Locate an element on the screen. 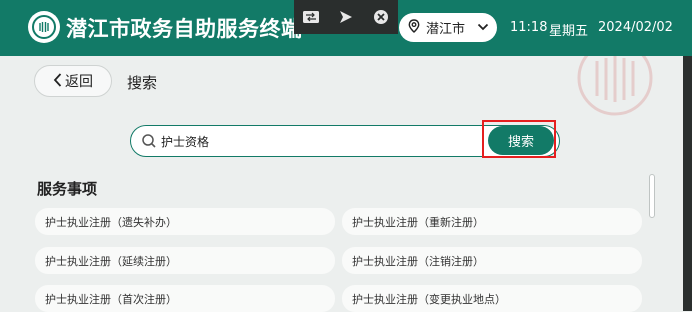  service-item: 护士执业注册（变更执业地点） is located at coordinates (492, 298).